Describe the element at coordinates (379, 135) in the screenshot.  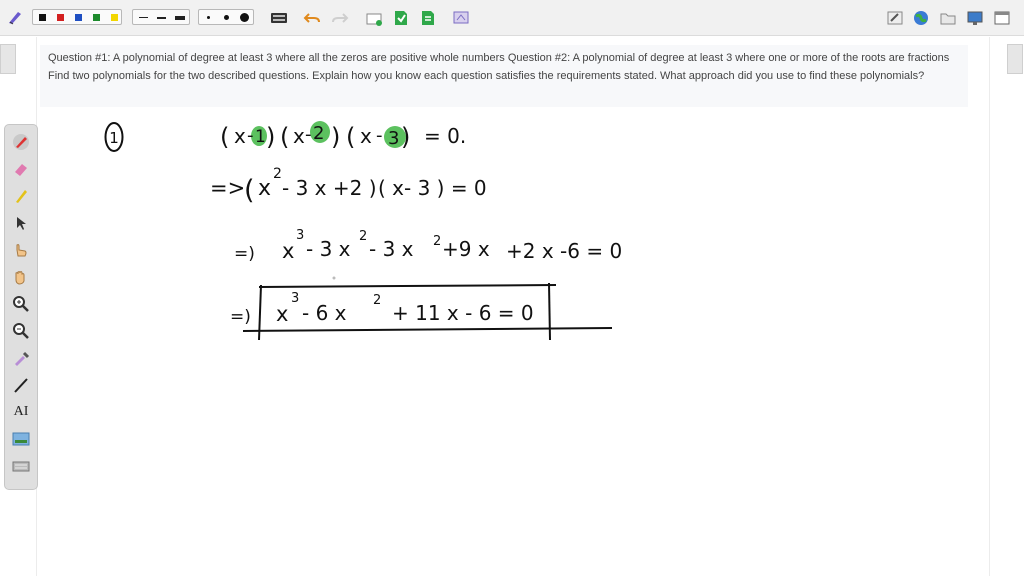
I see `minus-3: -` at that location.